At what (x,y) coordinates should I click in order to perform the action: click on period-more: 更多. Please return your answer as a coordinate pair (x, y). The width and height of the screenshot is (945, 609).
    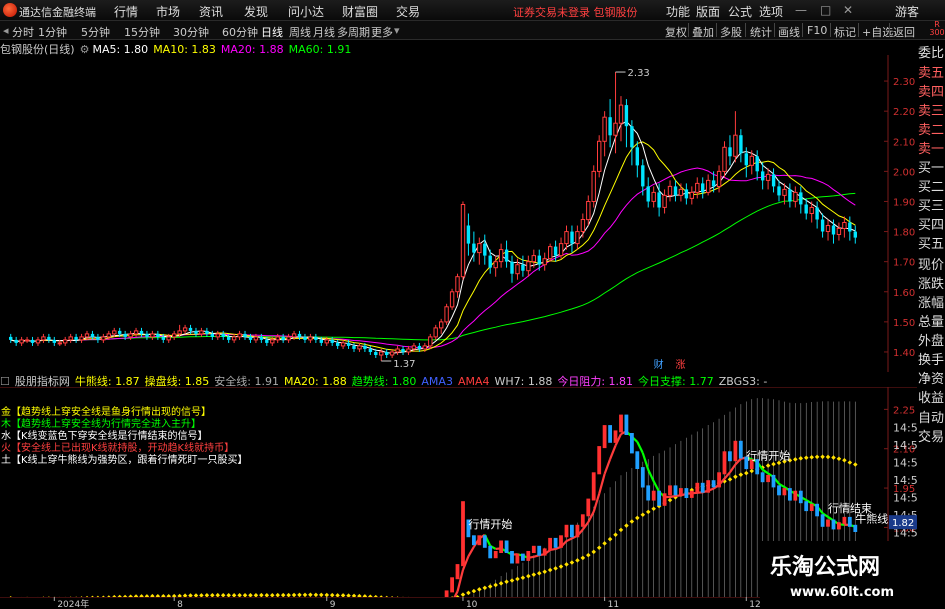
    Looking at the image, I should click on (382, 32).